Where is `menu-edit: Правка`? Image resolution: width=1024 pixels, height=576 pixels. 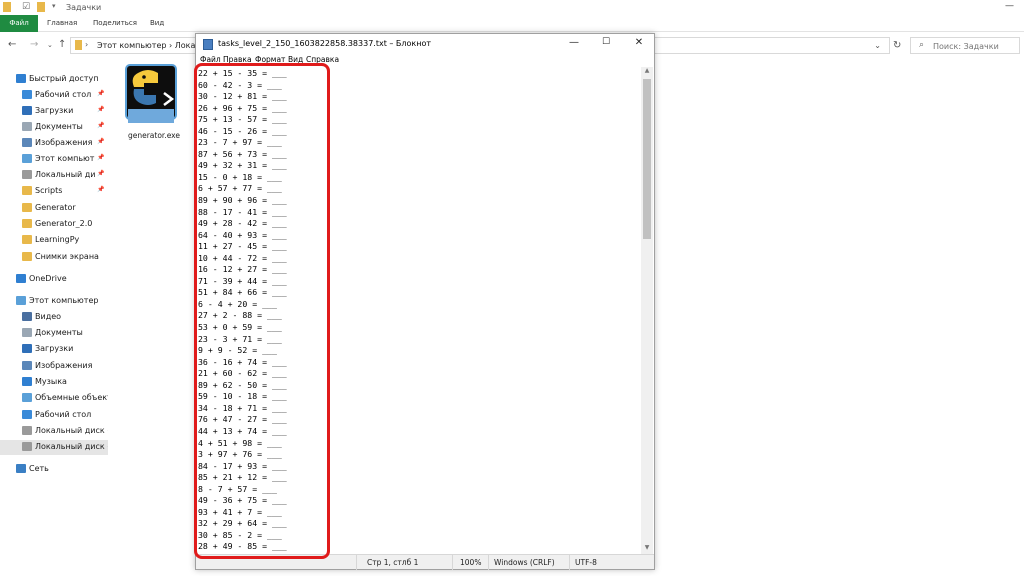
menu-edit: Правка is located at coordinates (237, 59).